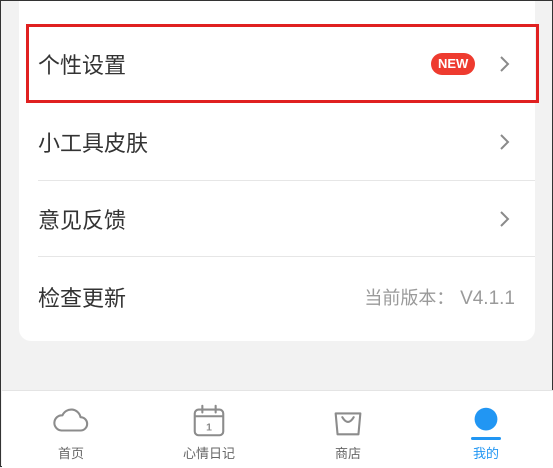  Describe the element at coordinates (486, 438) in the screenshot. I see `active-tab-indicator` at that location.